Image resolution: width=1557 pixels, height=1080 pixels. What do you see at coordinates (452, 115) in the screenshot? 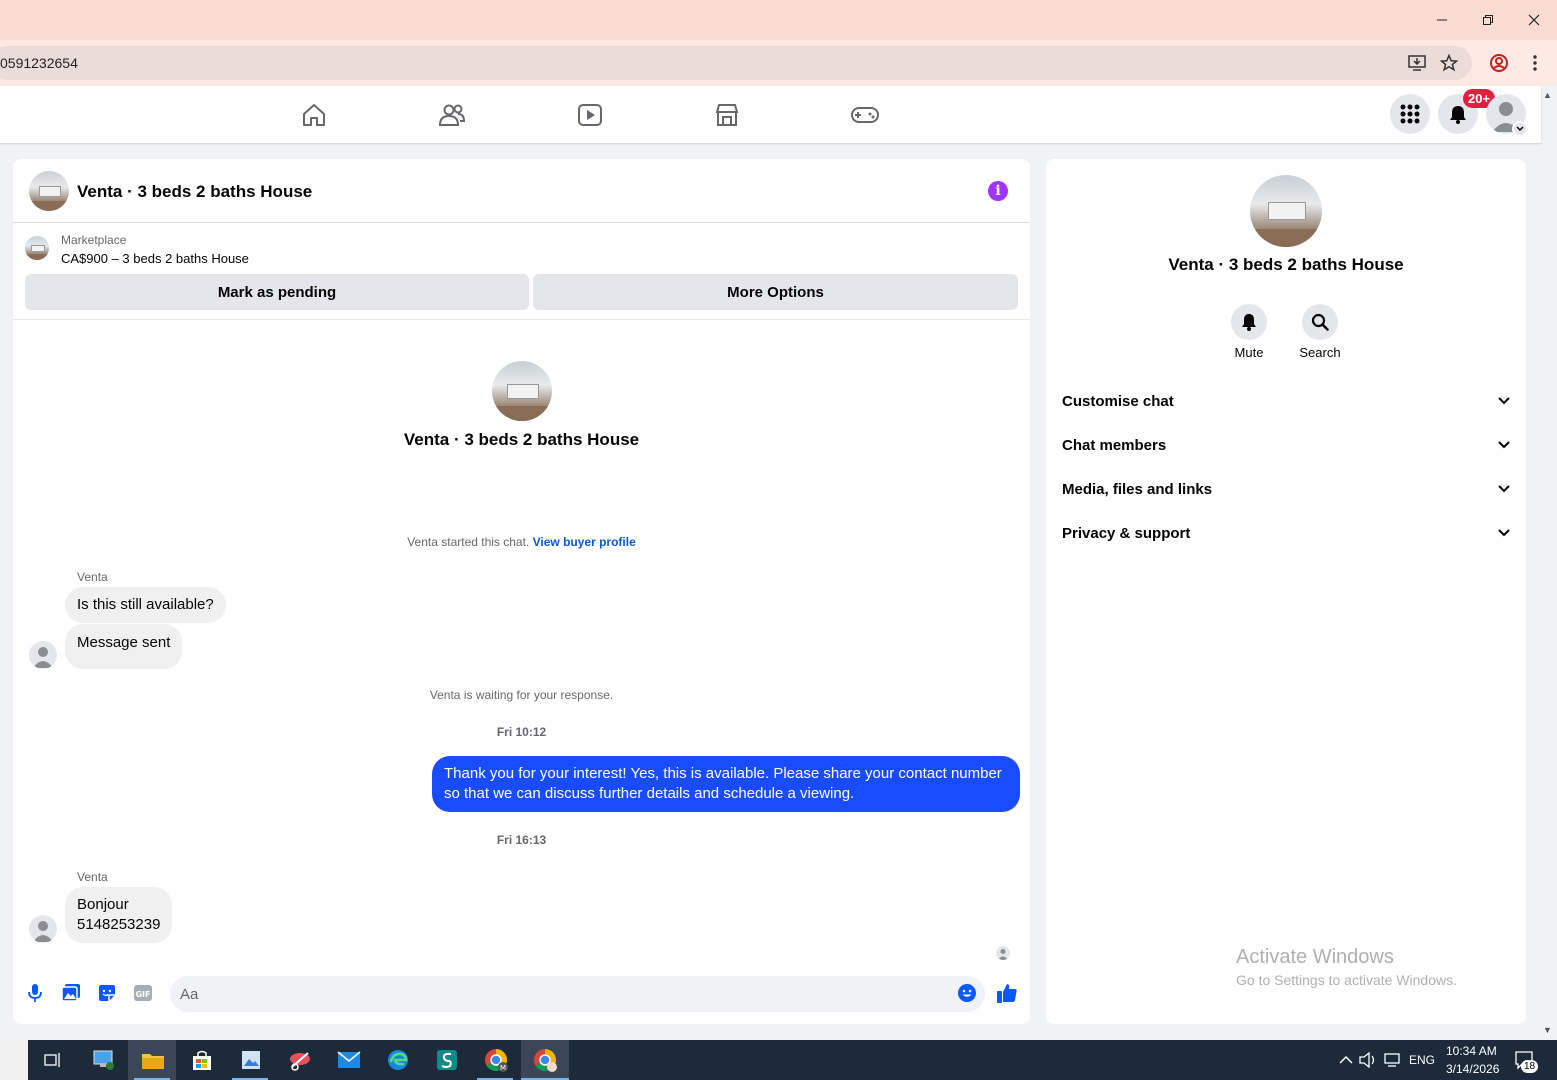
I see `friends-icon` at bounding box center [452, 115].